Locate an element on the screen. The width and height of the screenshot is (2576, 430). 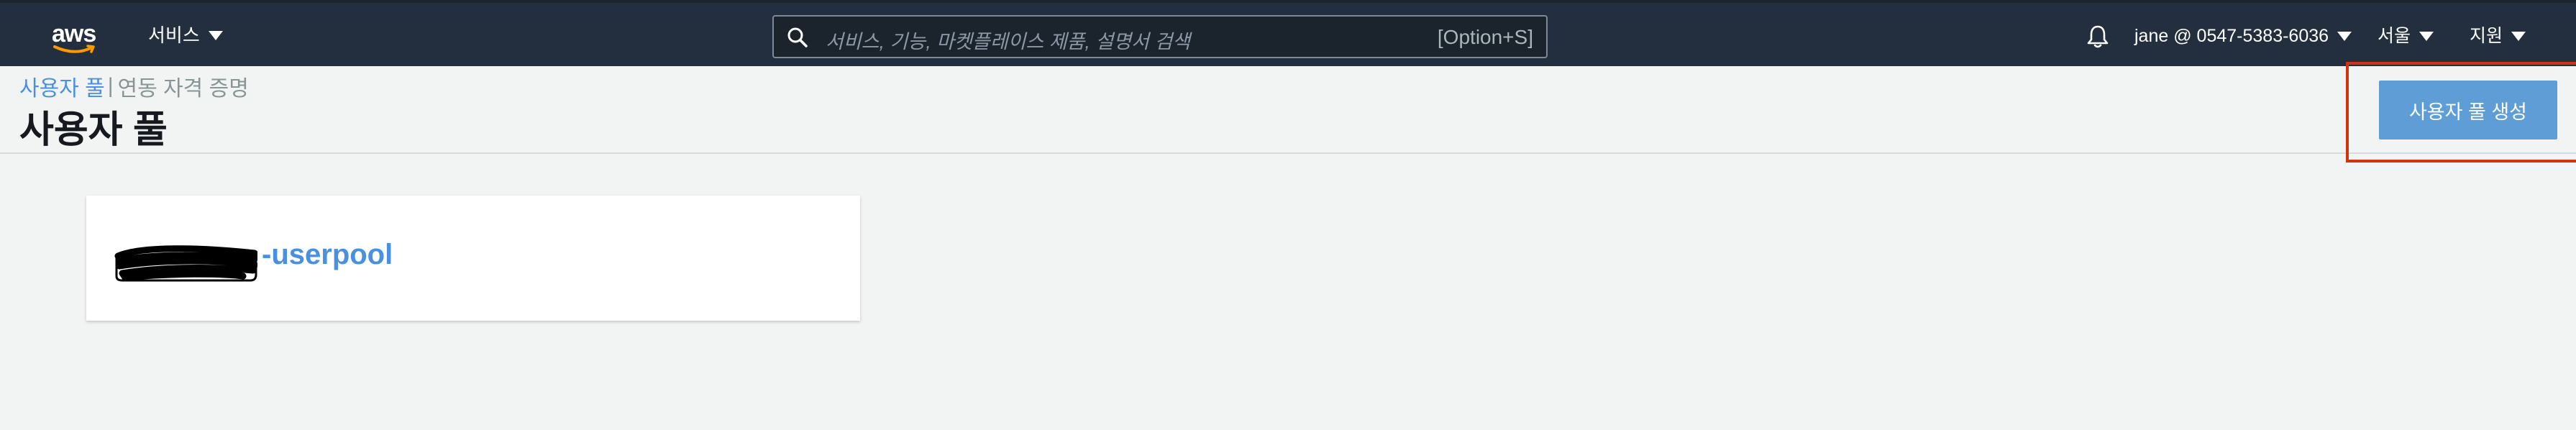
search-icon is located at coordinates (797, 37).